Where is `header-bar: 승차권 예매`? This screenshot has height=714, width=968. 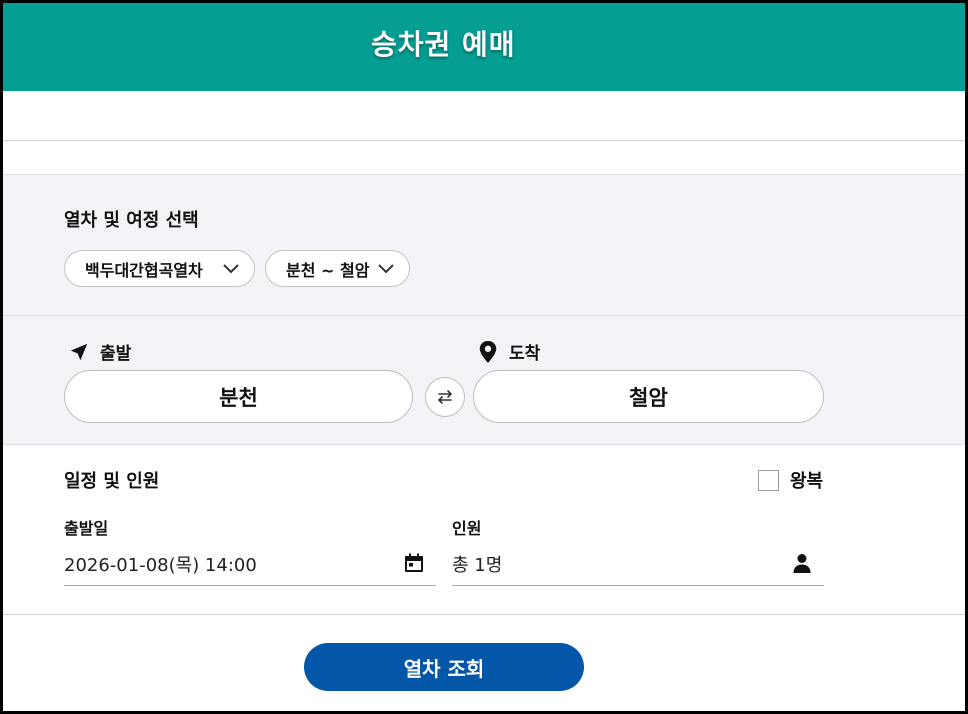
header-bar: 승차권 예매 is located at coordinates (484, 47).